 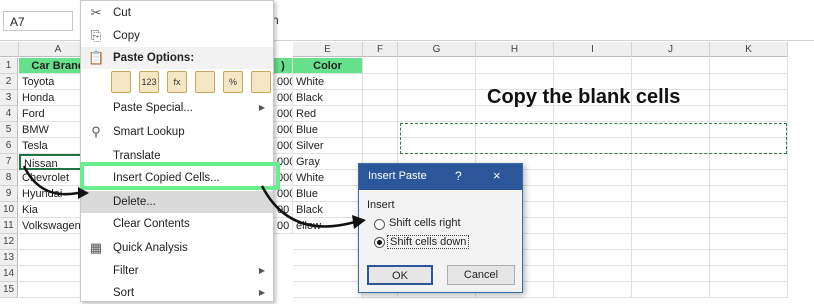 What do you see at coordinates (308, 206) in the screenshot?
I see `arrow-to-dialog` at bounding box center [308, 206].